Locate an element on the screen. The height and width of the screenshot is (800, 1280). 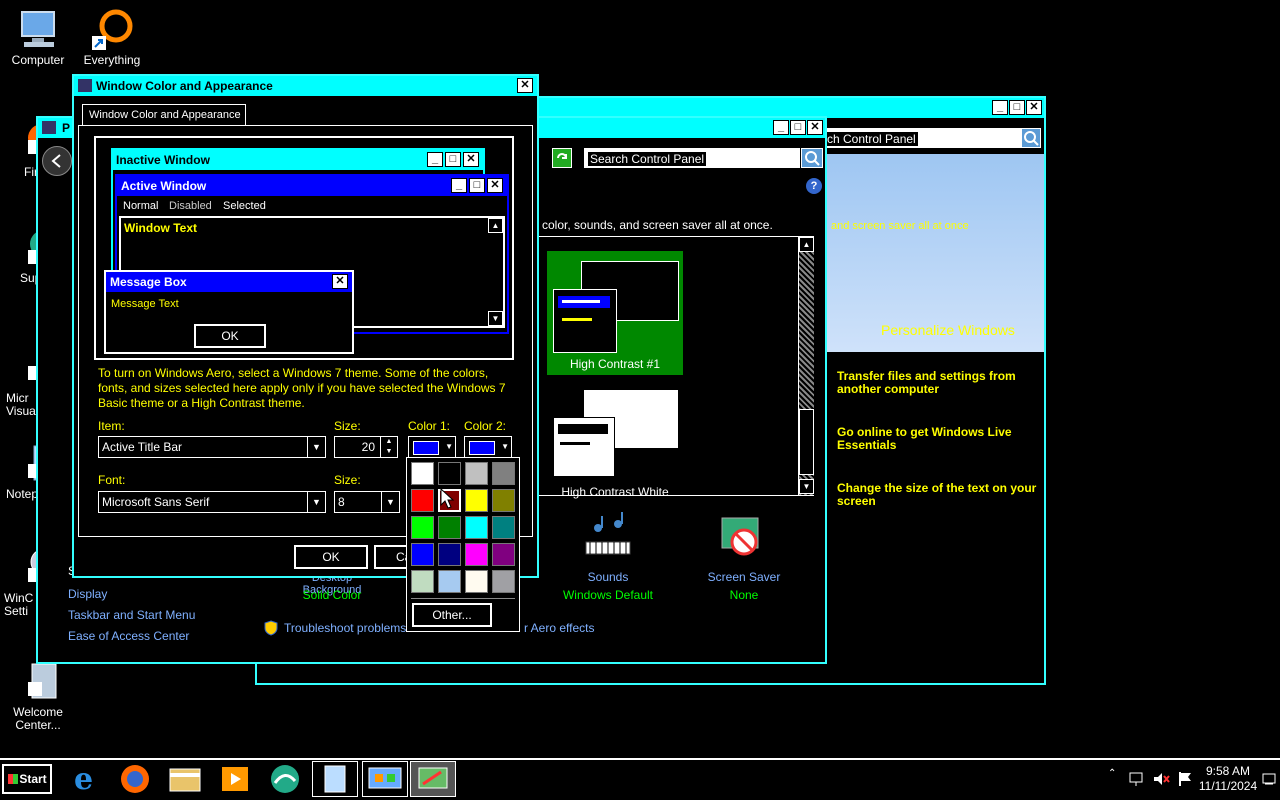
font-size-select: 8 ▼ is located at coordinates (367, 502).